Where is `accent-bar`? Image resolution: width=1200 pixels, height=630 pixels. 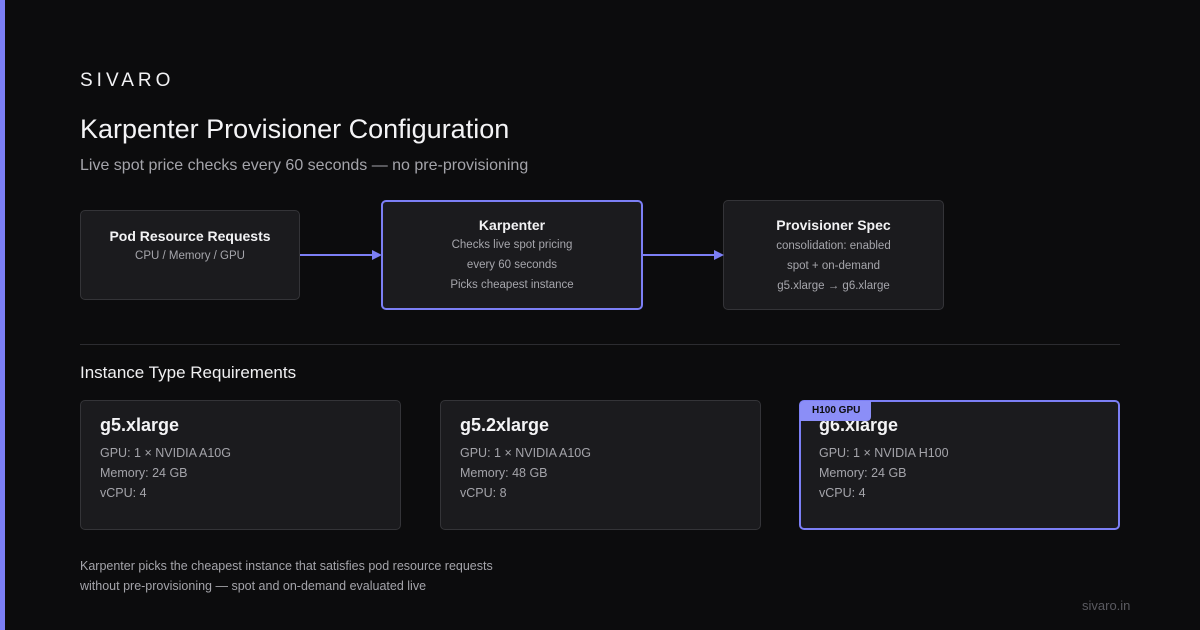 accent-bar is located at coordinates (2, 315).